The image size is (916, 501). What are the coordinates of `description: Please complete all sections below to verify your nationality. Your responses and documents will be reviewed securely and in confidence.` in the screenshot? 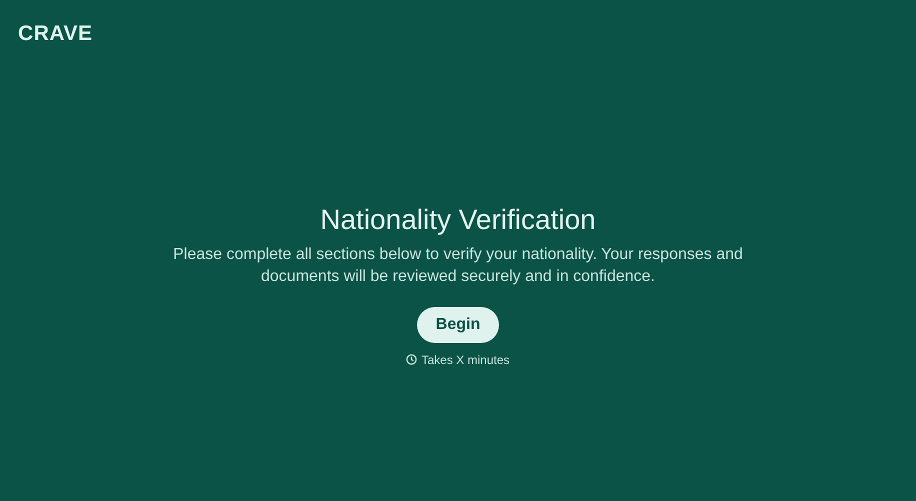 It's located at (458, 265).